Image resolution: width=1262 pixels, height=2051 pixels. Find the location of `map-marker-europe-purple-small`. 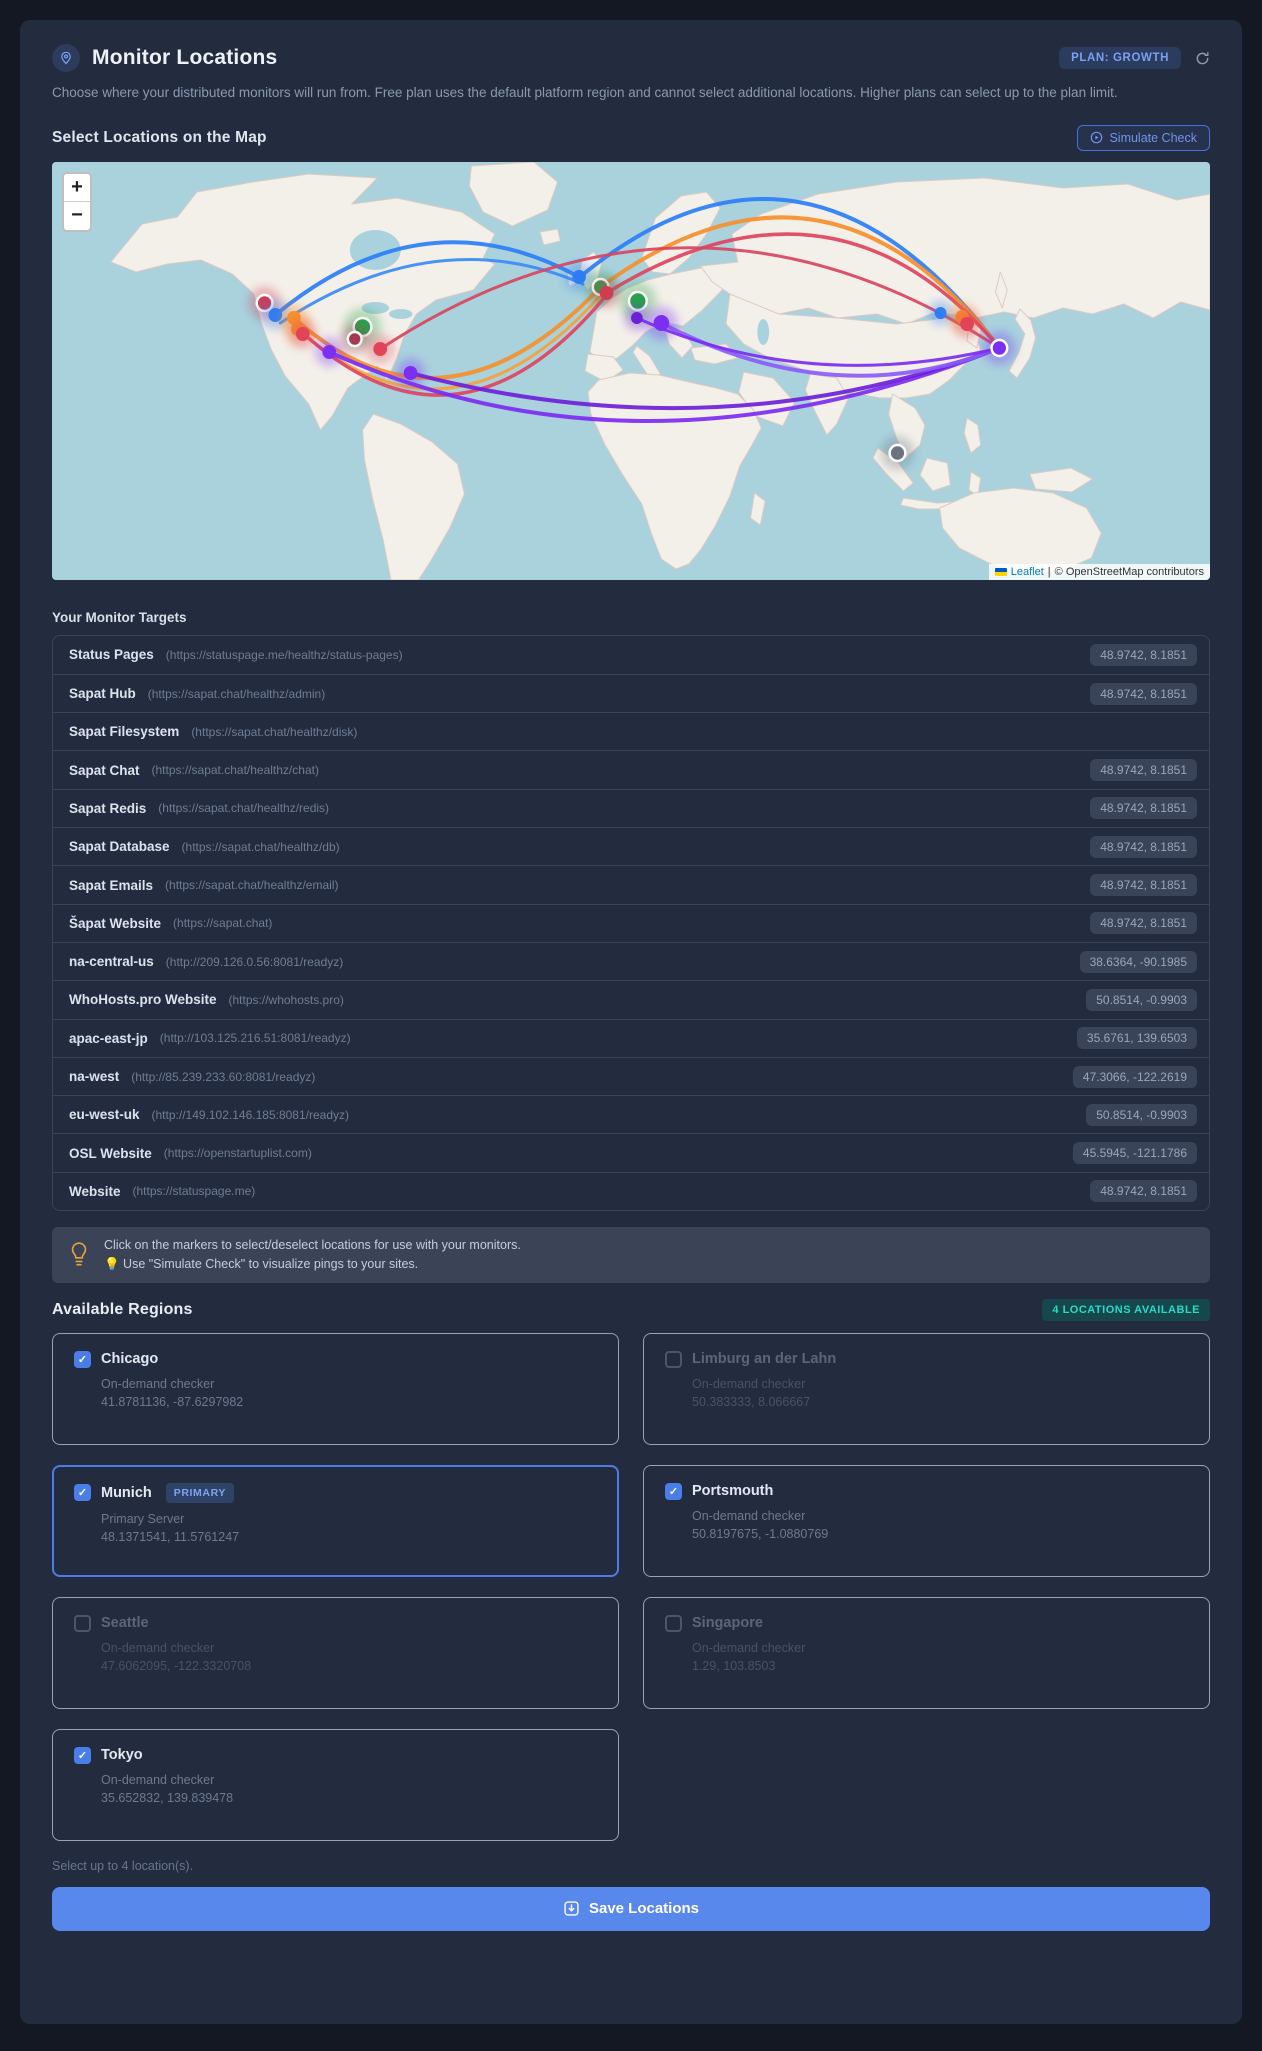

map-marker-europe-purple-small is located at coordinates (637, 317).